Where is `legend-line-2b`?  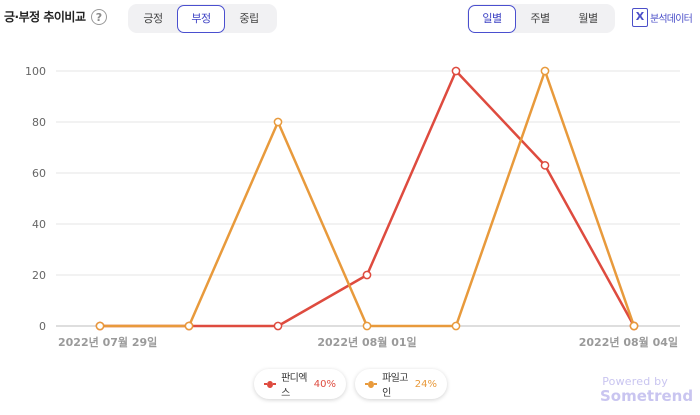 legend-line-2b is located at coordinates (375, 384).